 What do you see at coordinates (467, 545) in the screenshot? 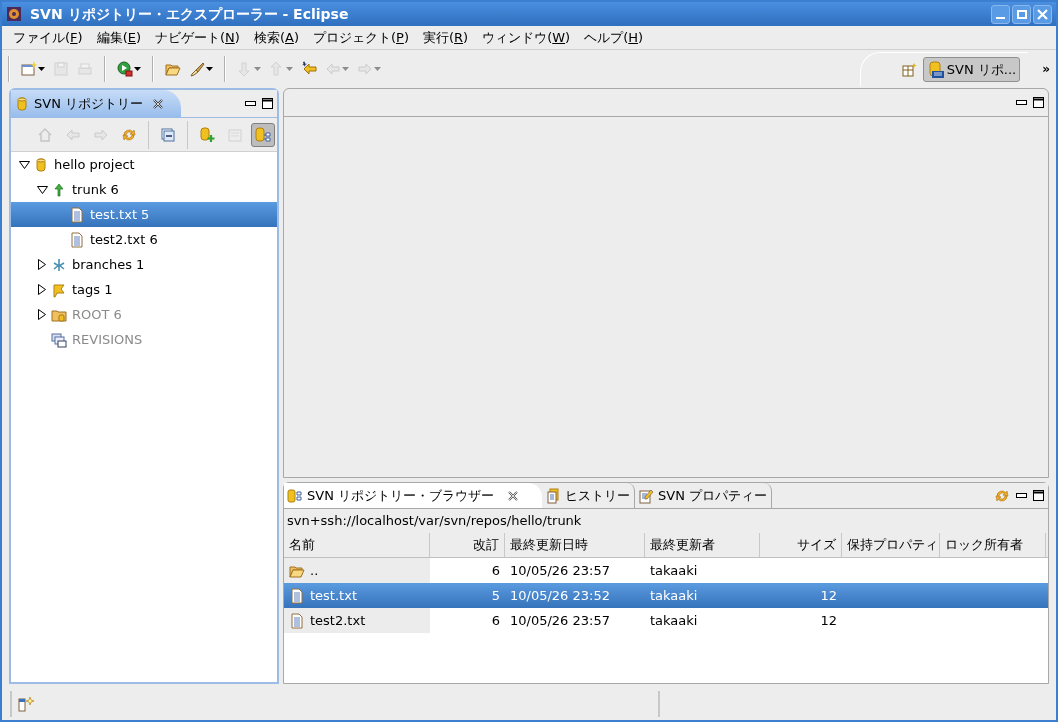
I see `column-header: 改訂` at bounding box center [467, 545].